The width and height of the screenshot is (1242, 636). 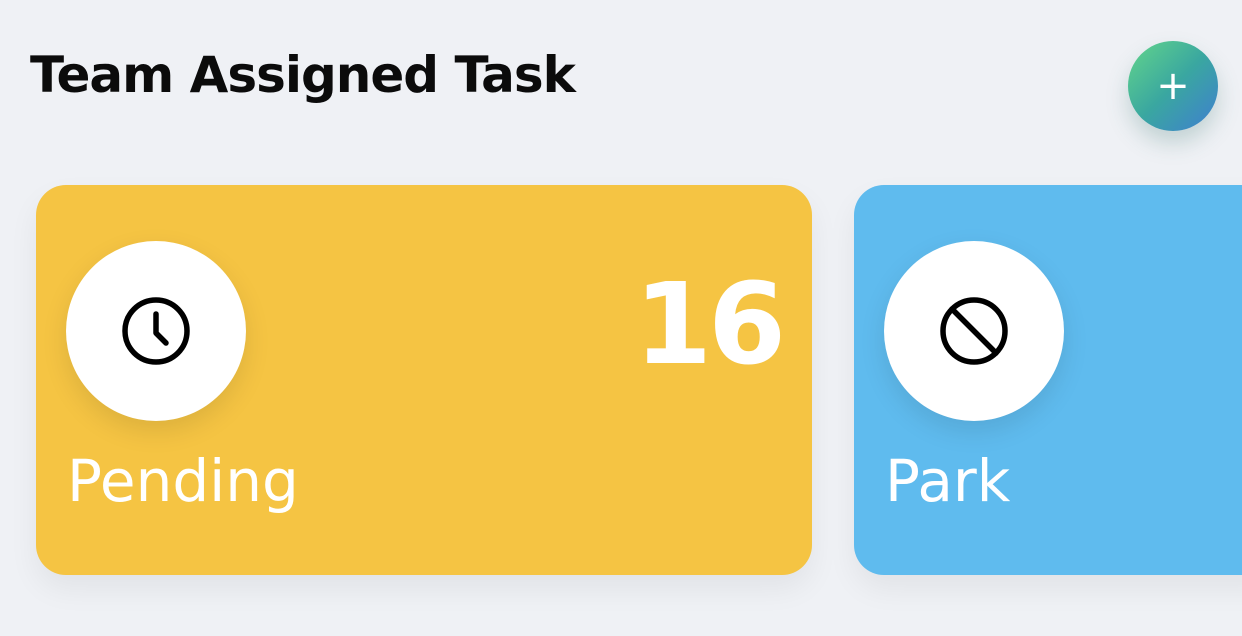 I want to click on plus-icon: +, so click(x=1173, y=86).